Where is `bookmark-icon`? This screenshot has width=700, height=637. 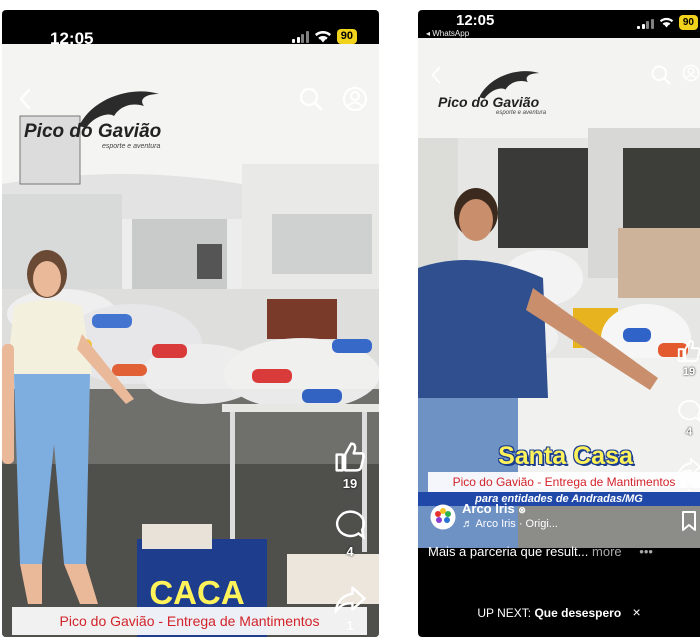 bookmark-icon is located at coordinates (689, 521).